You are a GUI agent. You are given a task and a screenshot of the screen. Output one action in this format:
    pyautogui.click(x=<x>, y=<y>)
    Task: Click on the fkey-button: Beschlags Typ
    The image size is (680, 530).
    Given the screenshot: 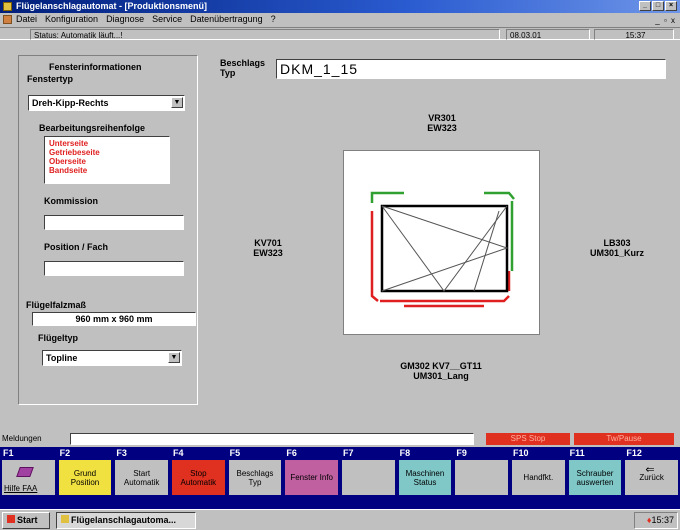 What is the action you would take?
    pyautogui.click(x=255, y=477)
    